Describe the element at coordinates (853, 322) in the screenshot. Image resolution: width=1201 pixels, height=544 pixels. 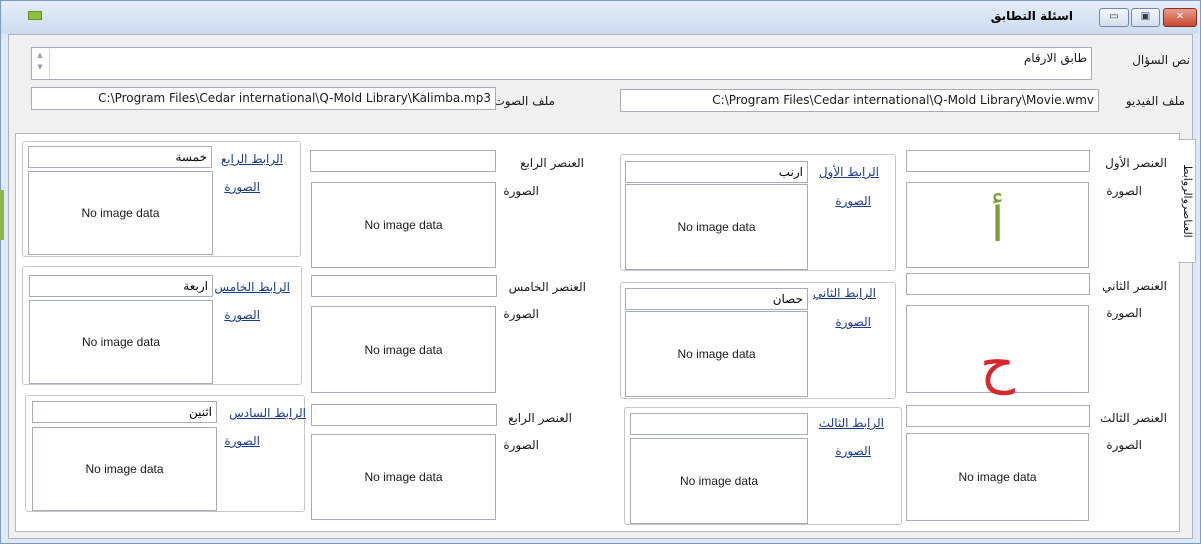
I see `link-2-image-label: الصورة` at that location.